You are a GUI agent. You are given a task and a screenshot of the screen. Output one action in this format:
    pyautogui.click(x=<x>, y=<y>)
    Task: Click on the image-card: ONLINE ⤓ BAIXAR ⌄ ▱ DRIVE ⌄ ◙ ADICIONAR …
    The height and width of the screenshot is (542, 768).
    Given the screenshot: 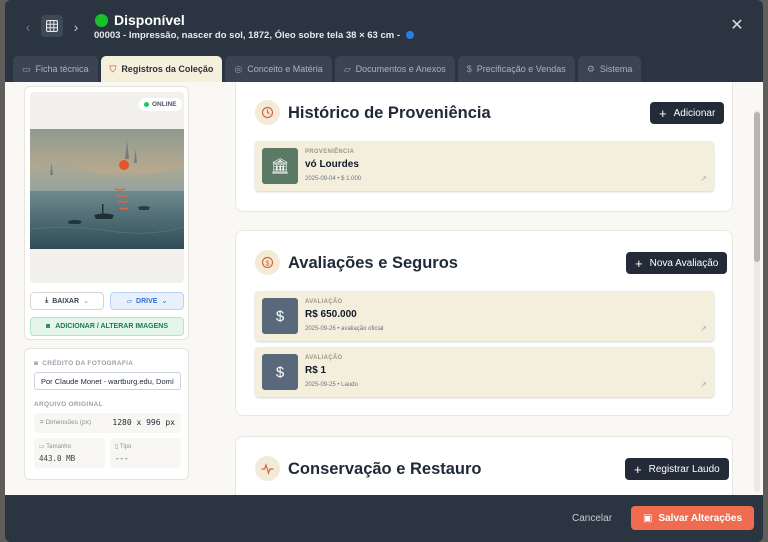 What is the action you would take?
    pyautogui.click(x=106, y=213)
    